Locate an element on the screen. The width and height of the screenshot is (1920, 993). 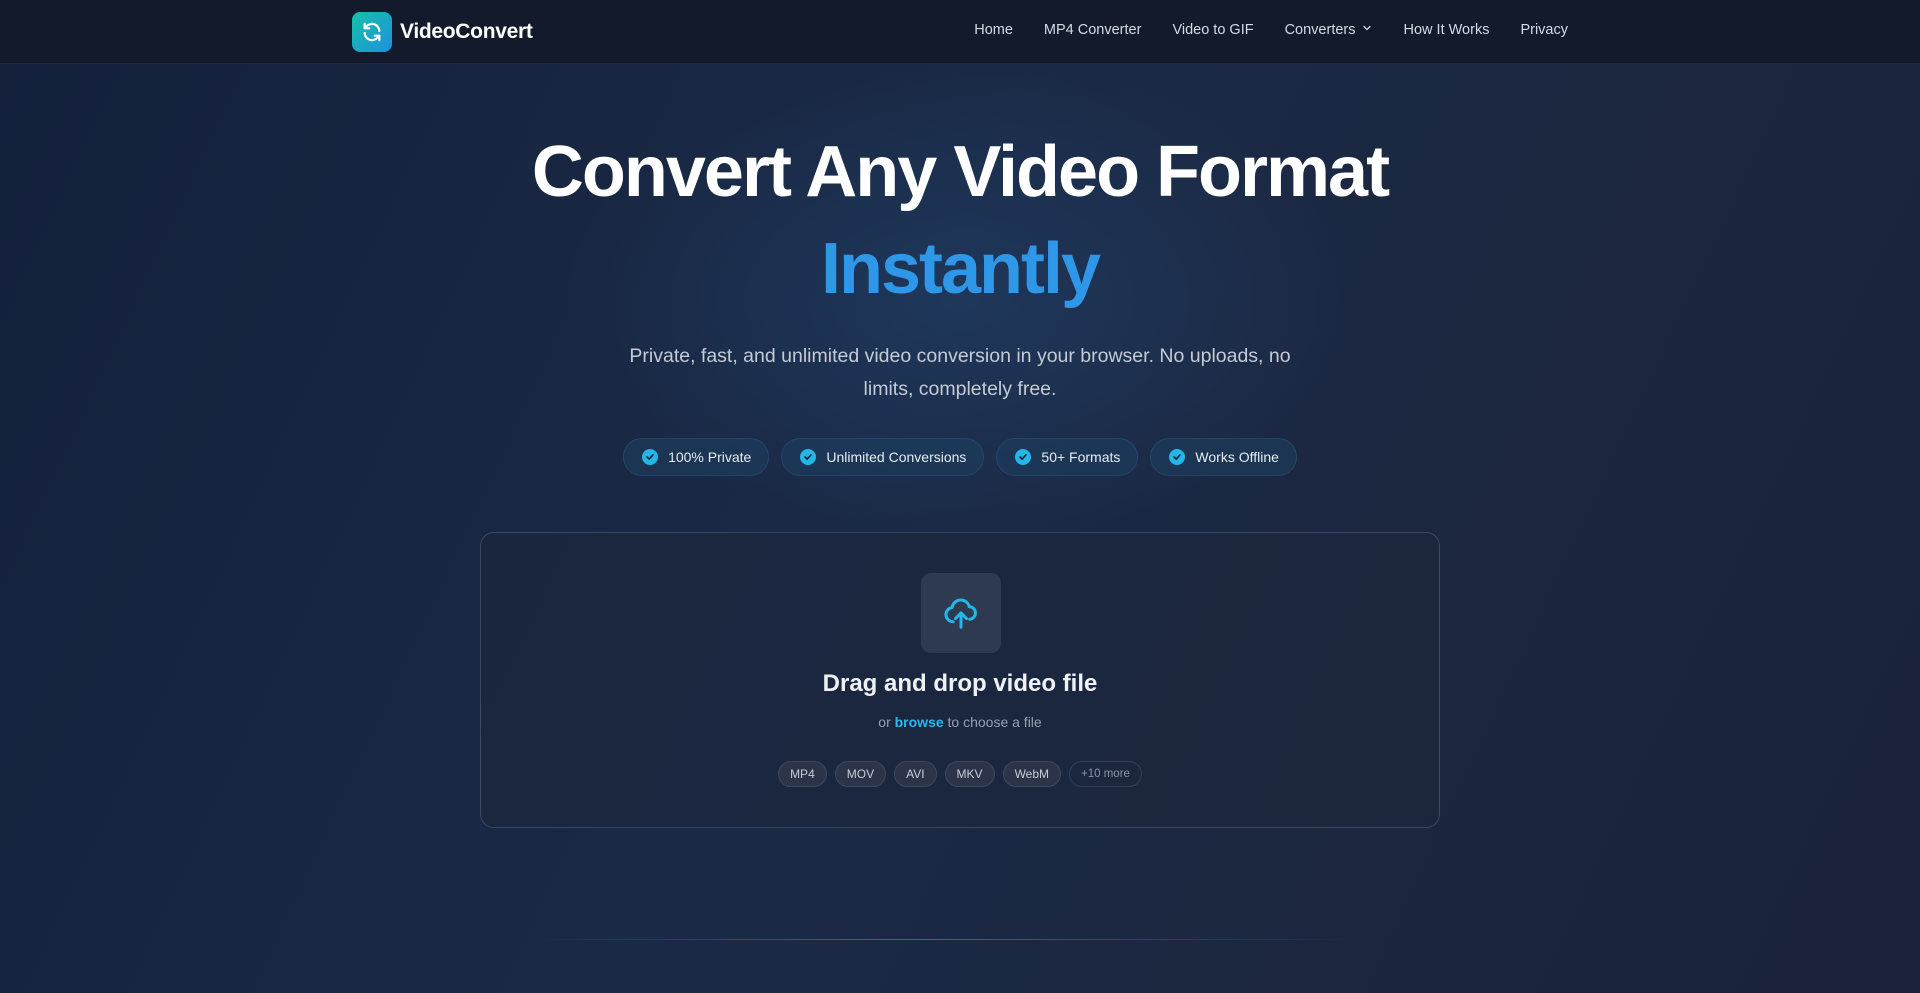
dropzone-title: Drag and drop video file is located at coordinates (960, 683).